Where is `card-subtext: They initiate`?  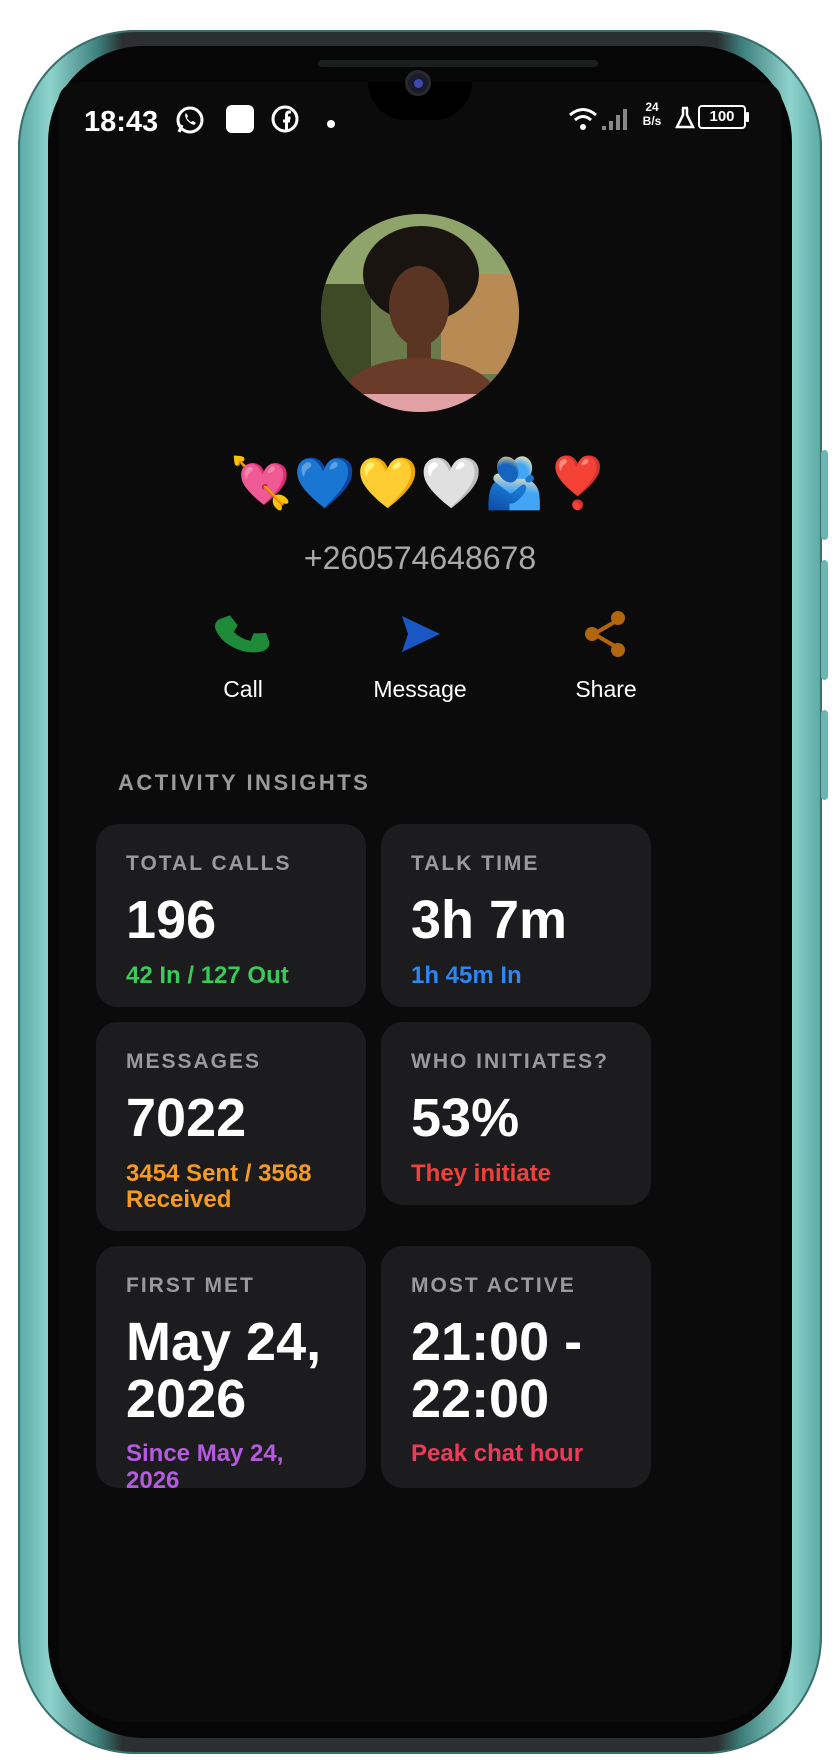
card-subtext: They initiate is located at coordinates (481, 1173).